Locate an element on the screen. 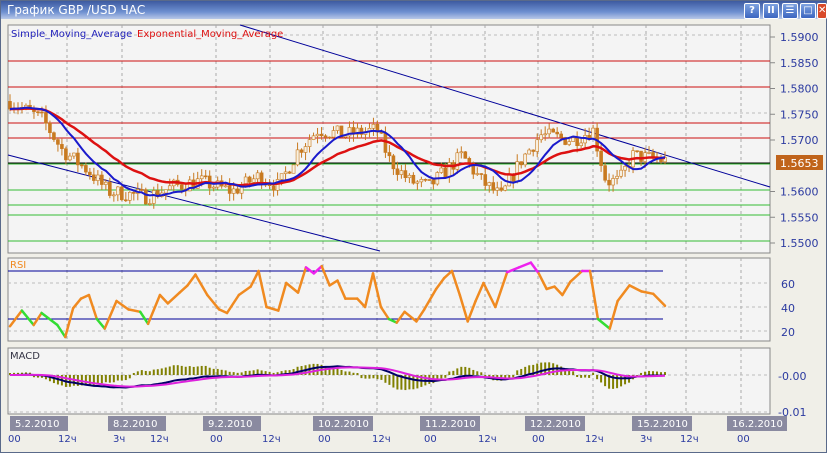 The image size is (827, 453). price-axis-label: 1.5850 is located at coordinates (799, 63).